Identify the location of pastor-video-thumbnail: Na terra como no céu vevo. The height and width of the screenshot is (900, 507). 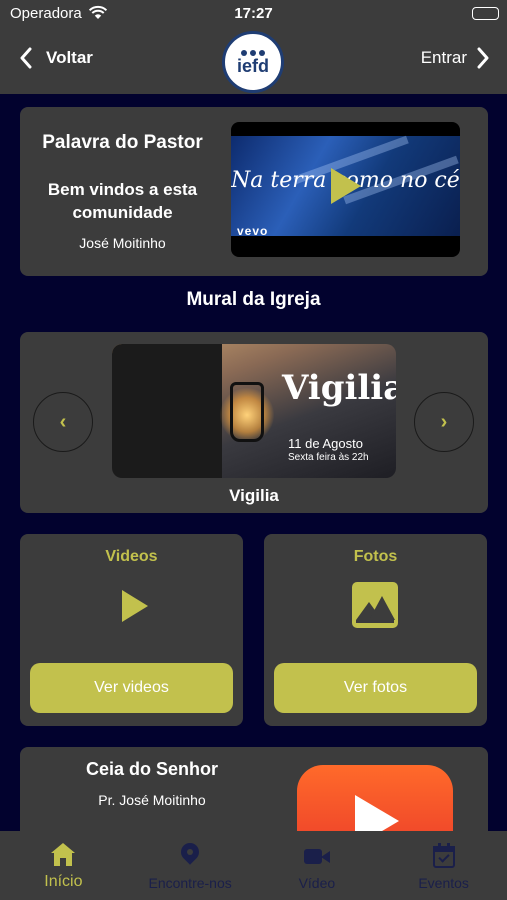
(345, 189).